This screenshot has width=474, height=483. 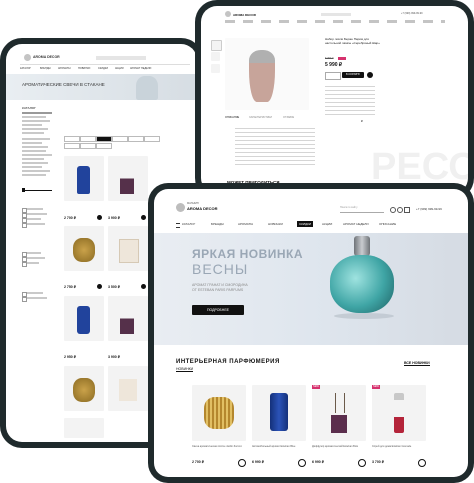 I want to click on nav-item-sale: СКИДКИ, so click(x=305, y=224).